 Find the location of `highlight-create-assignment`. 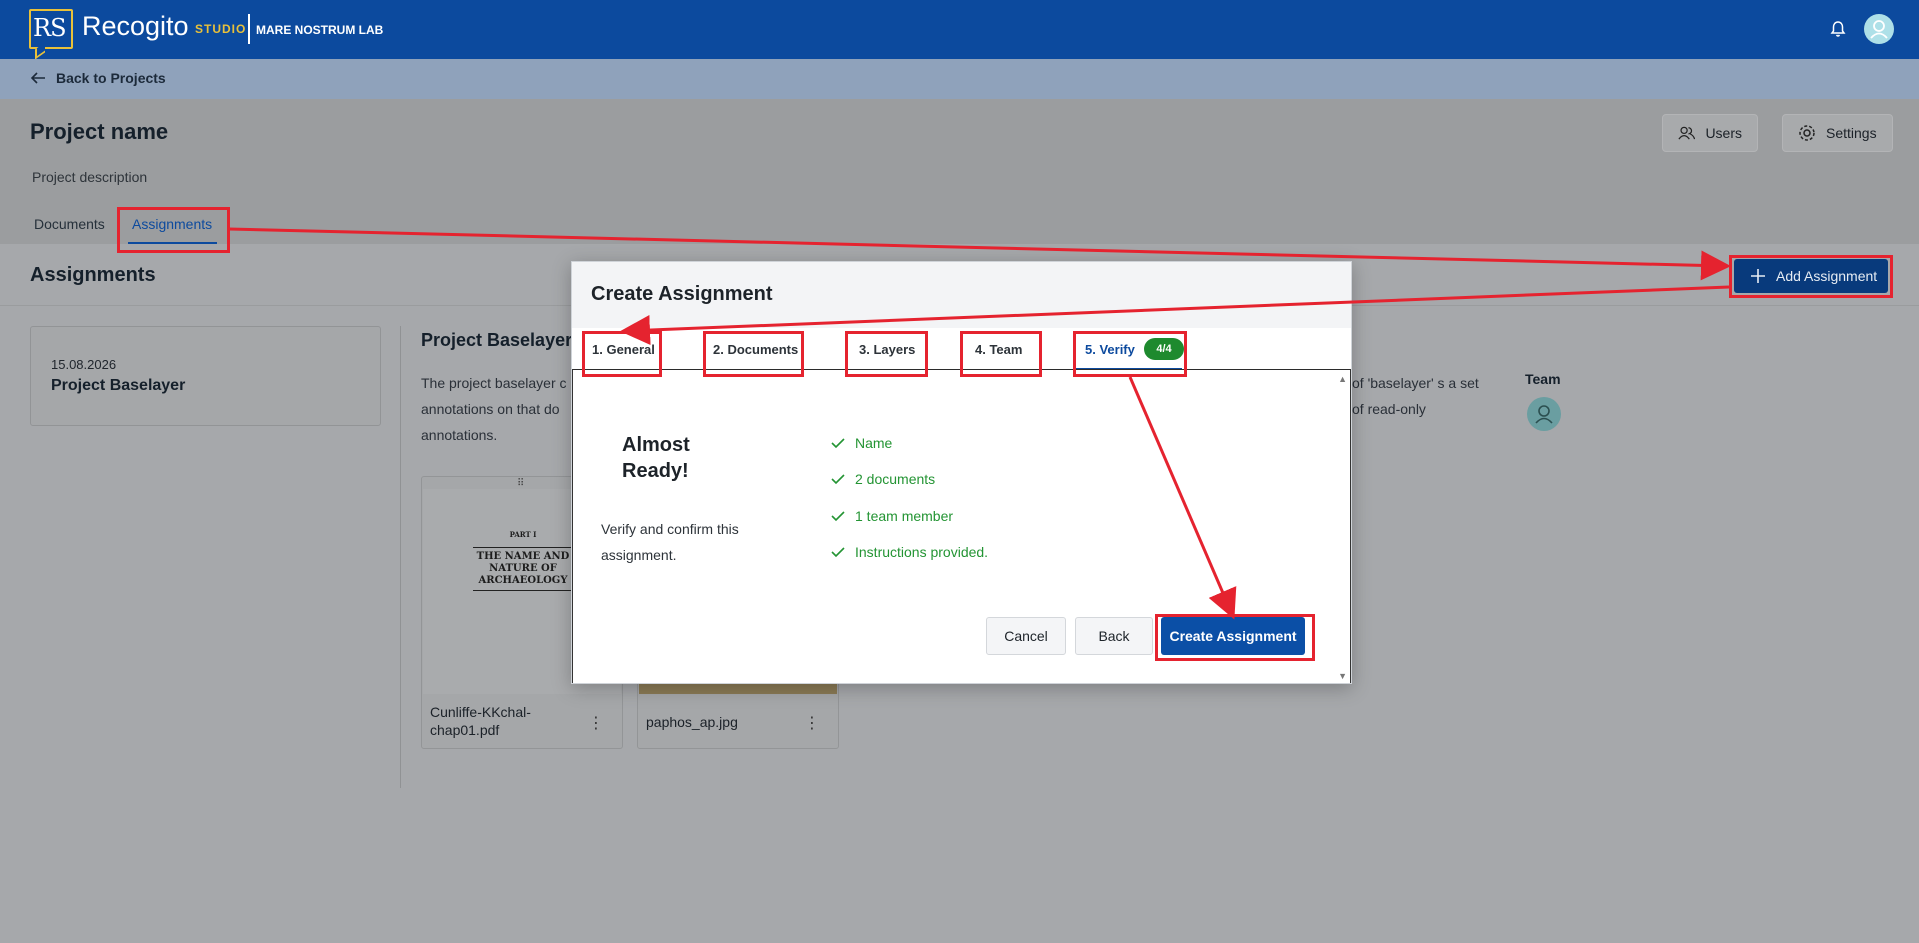

highlight-create-assignment is located at coordinates (1235, 637).